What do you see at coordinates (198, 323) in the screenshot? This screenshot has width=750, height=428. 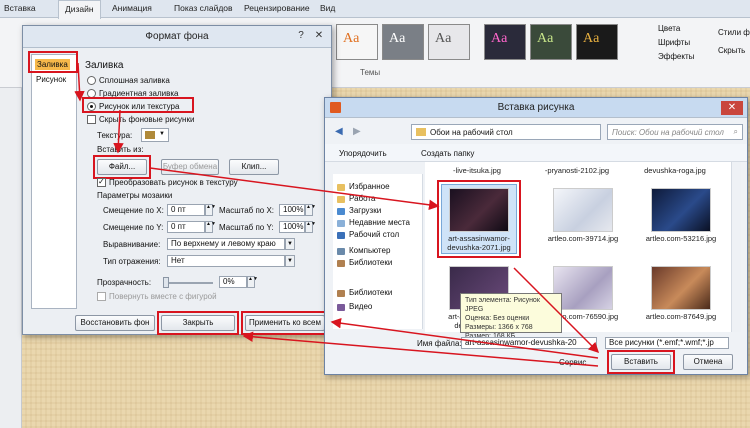 I see `close-button: Закрыть` at bounding box center [198, 323].